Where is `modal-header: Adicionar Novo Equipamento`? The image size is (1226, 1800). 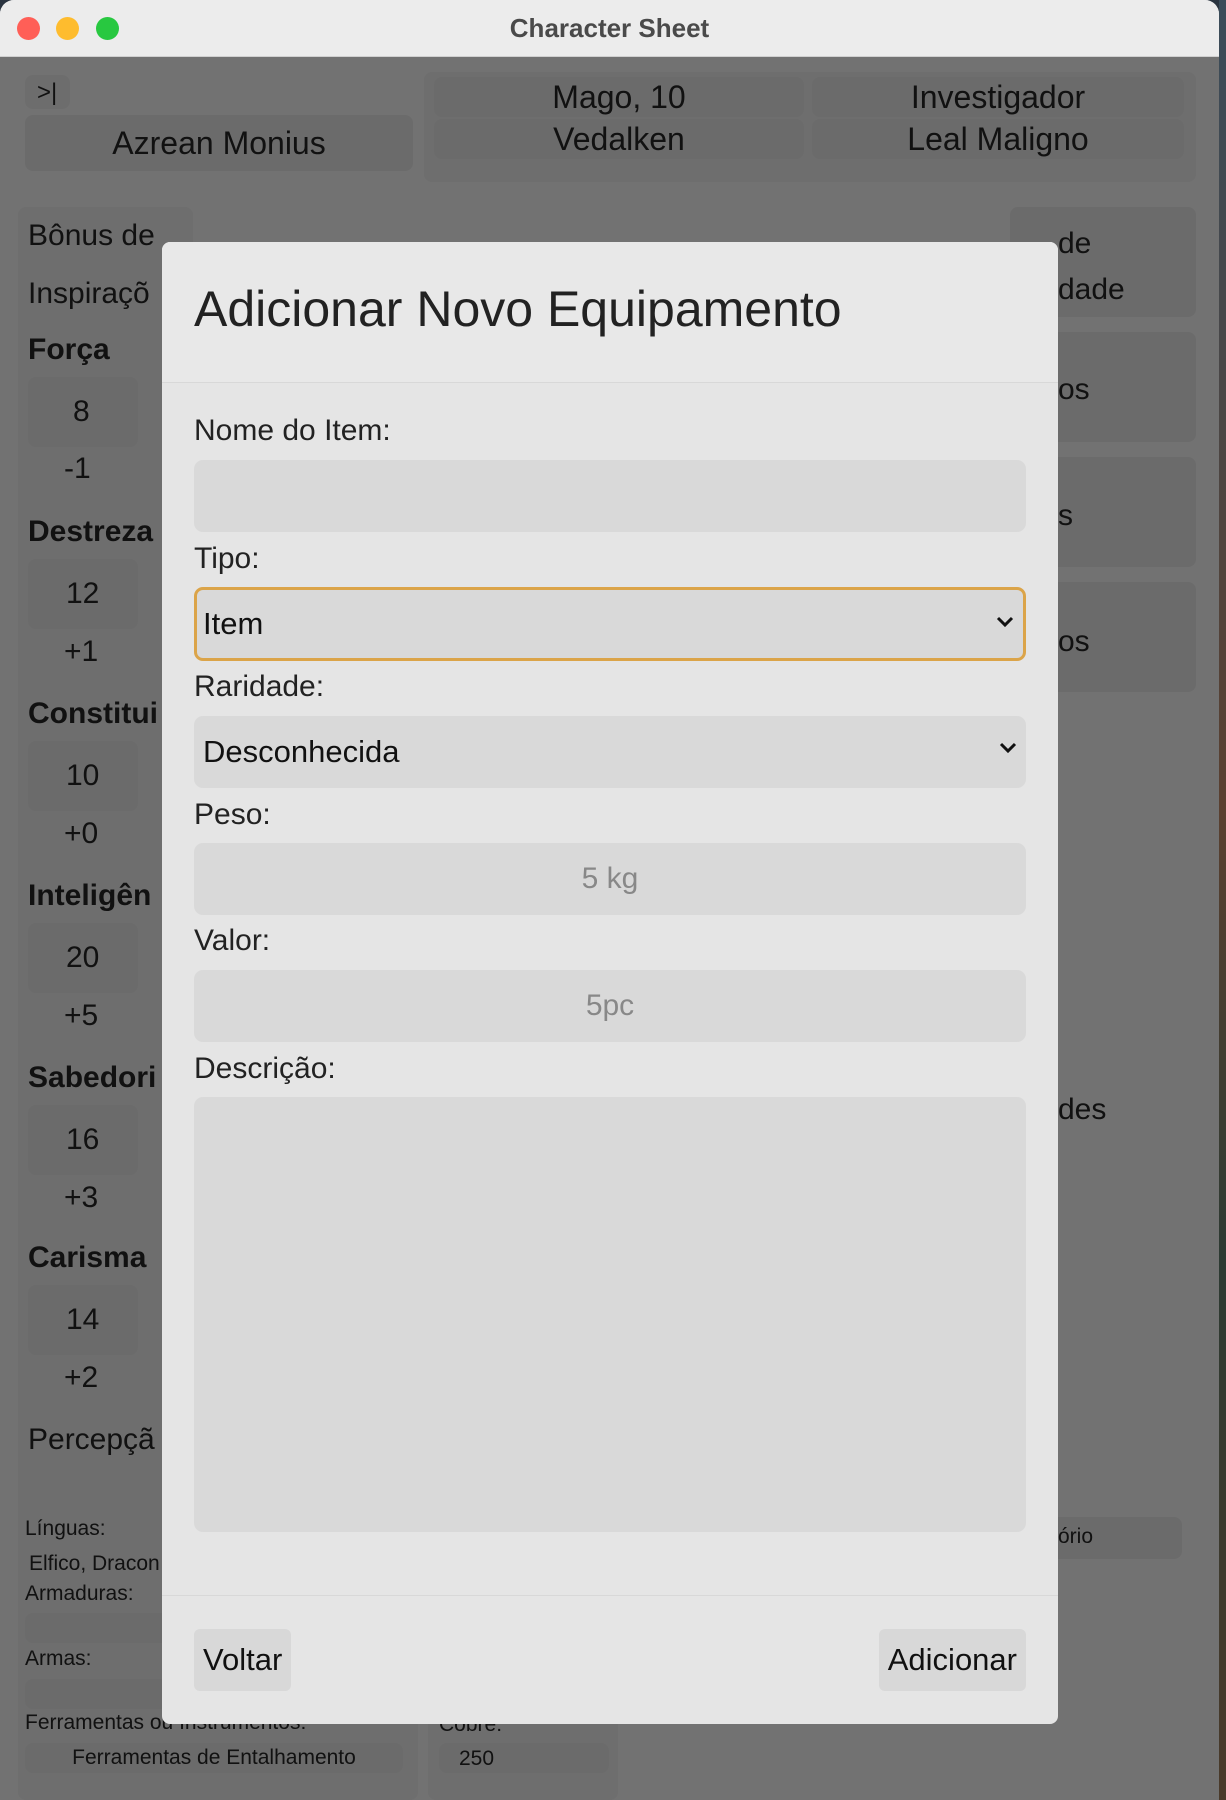
modal-header: Adicionar Novo Equipamento is located at coordinates (610, 312).